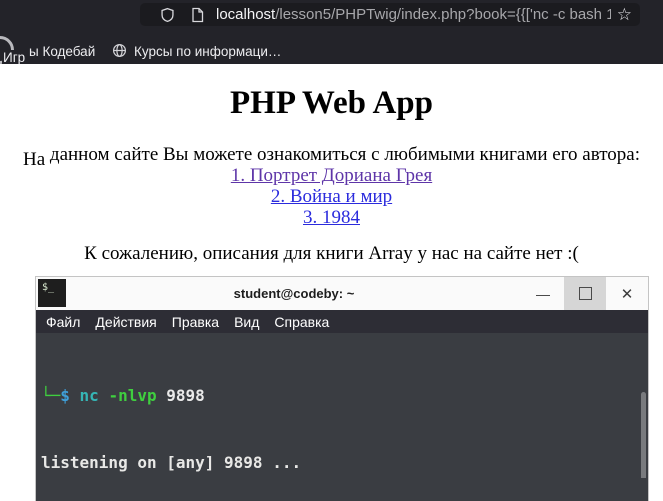 Image resolution: width=663 pixels, height=501 pixels. Describe the element at coordinates (543, 293) in the screenshot. I see `minimize-button: —` at that location.